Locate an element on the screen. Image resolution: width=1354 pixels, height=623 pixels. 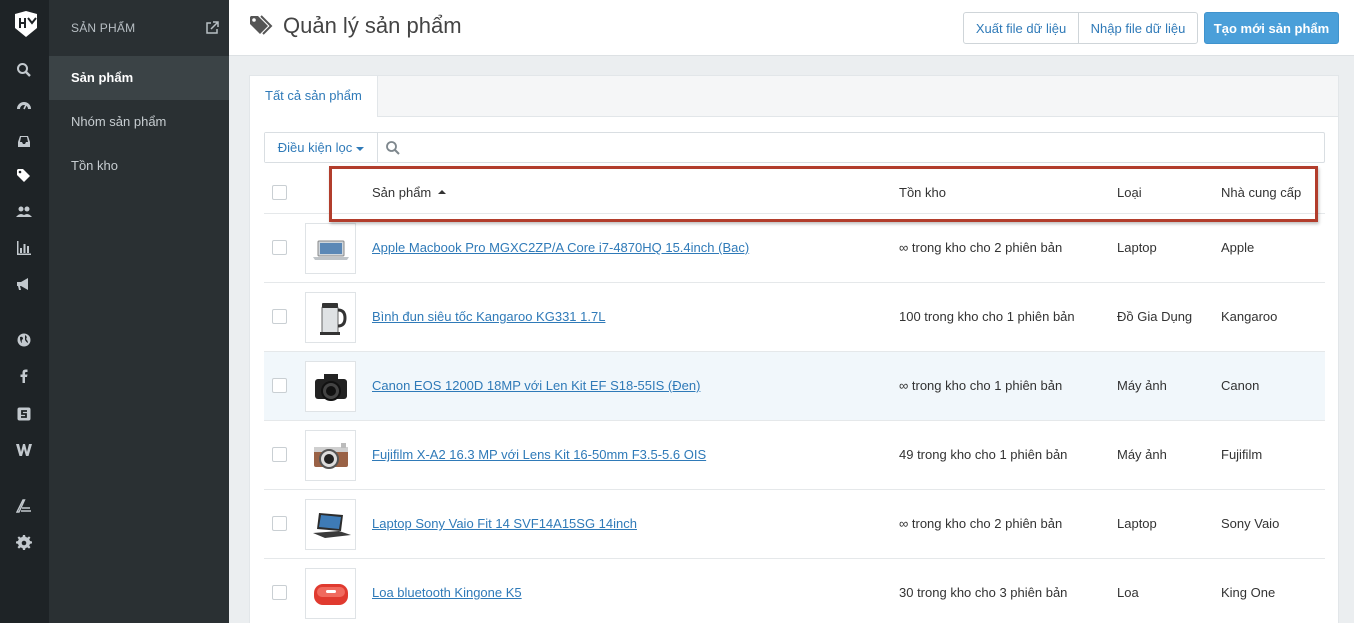
product-vendor: Sony Vaio is located at coordinates (1250, 523).